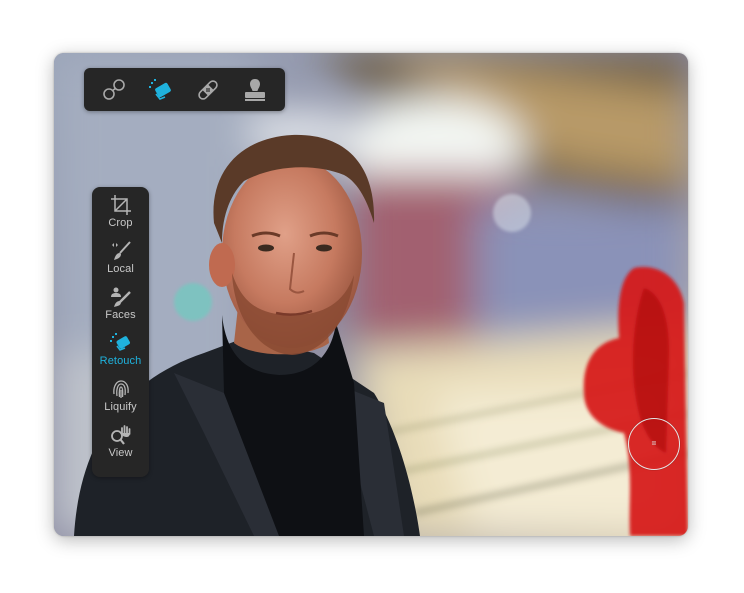 The image size is (744, 593). Describe the element at coordinates (120, 361) in the screenshot. I see `sidebar-item-label: Retouch` at that location.